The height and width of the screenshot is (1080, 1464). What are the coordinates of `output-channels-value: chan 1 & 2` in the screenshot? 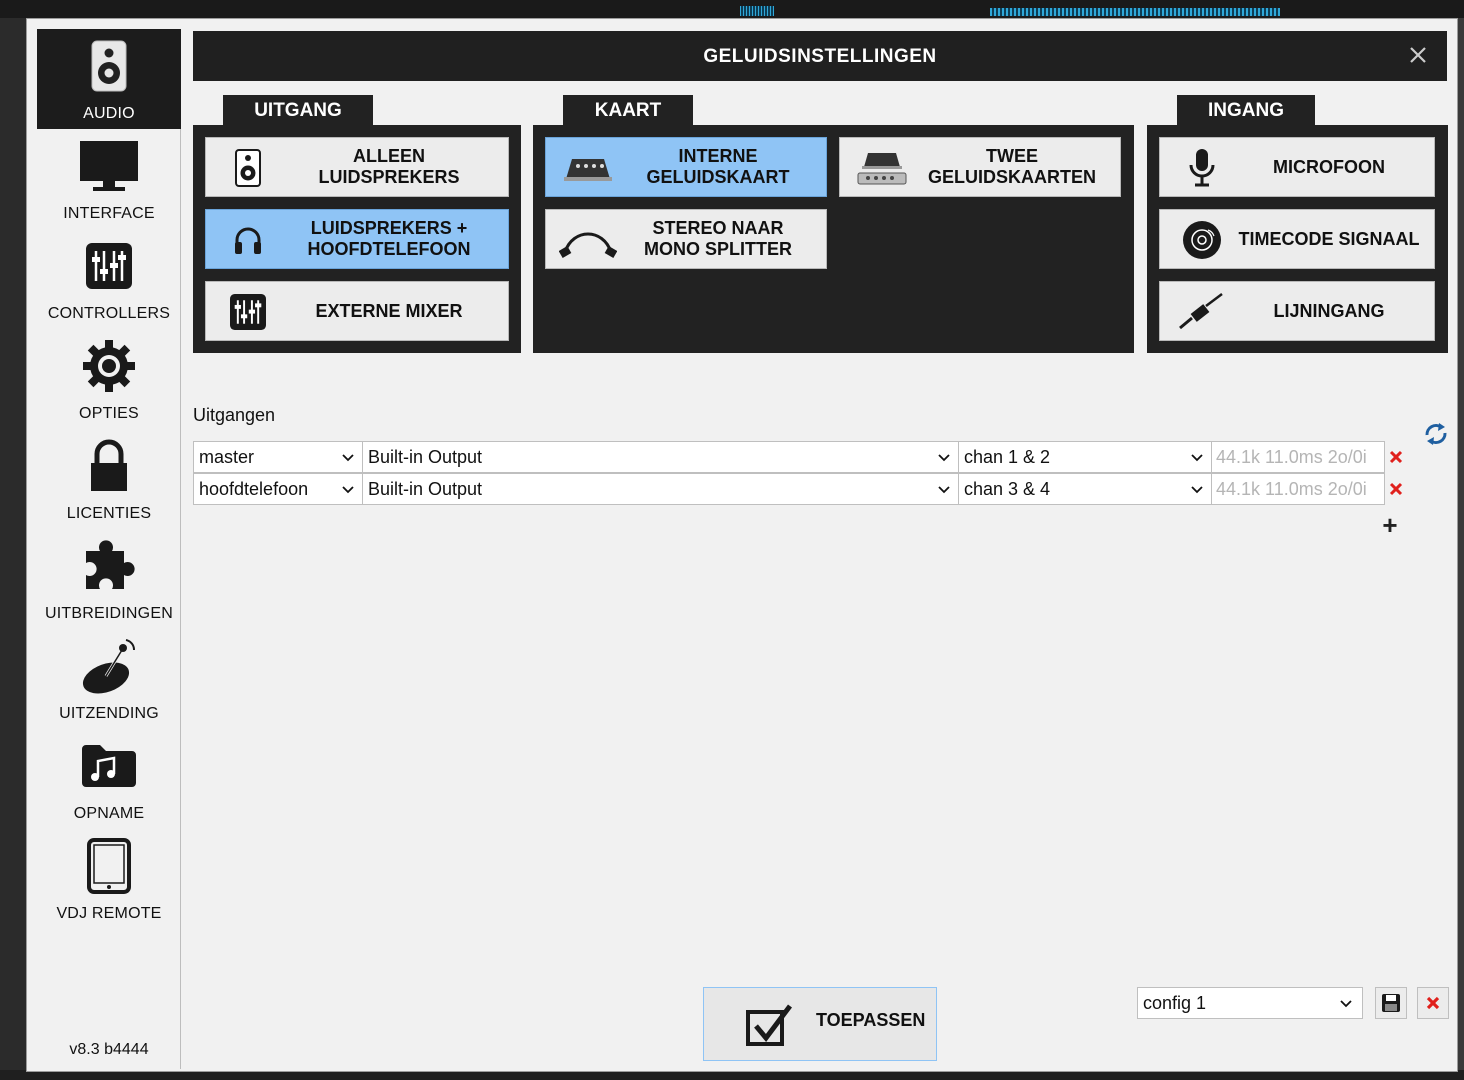 It's located at (1007, 457).